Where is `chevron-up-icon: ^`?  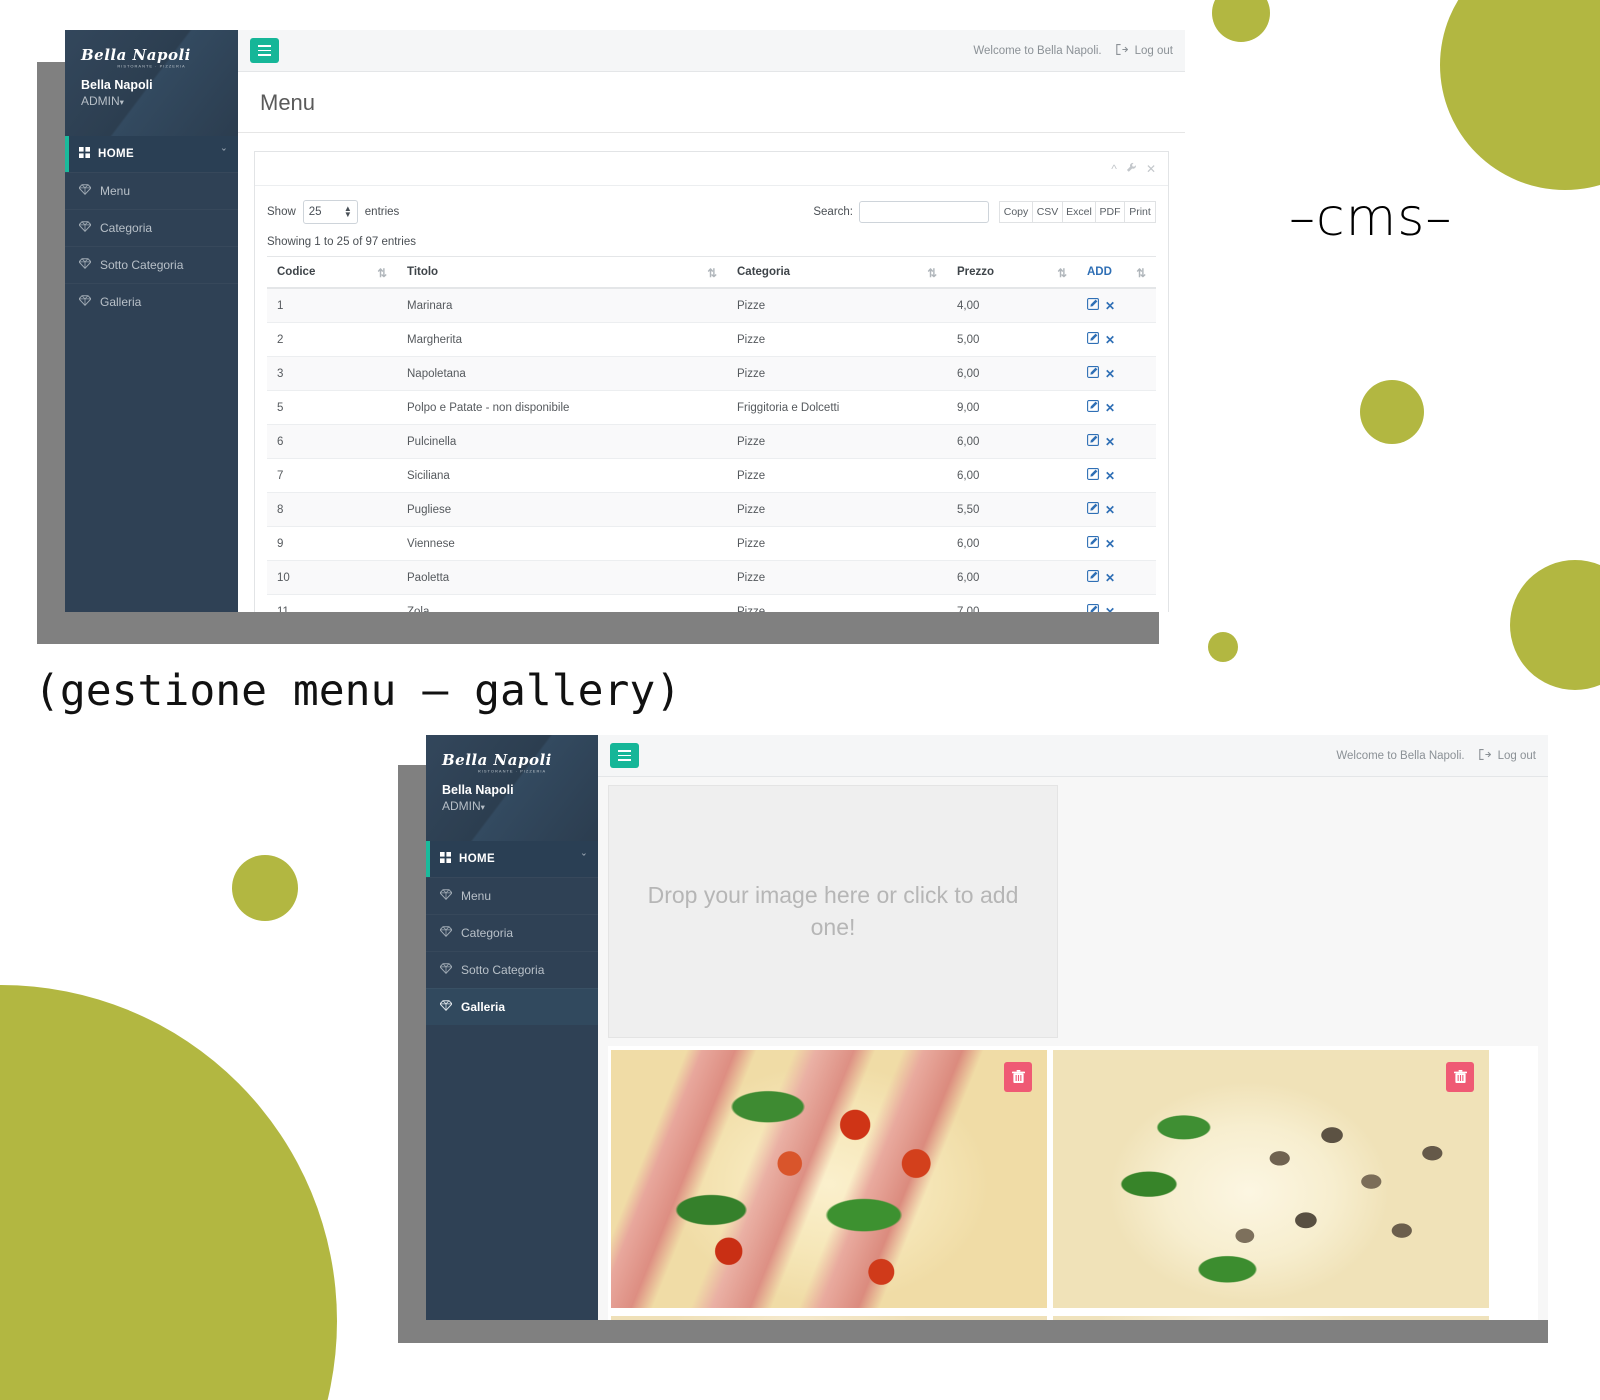
chevron-up-icon: ^ is located at coordinates (1114, 169).